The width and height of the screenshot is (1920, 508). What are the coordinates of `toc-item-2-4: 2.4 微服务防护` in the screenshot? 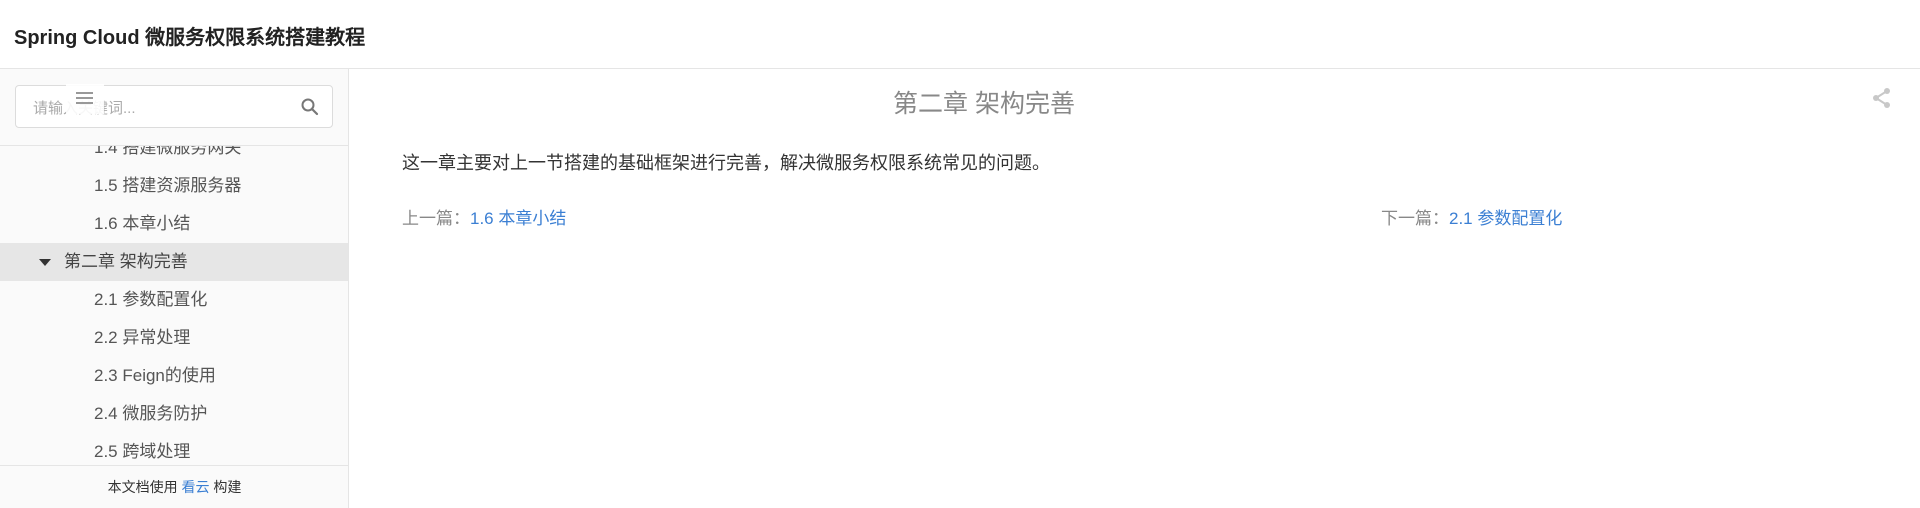 It's located at (174, 414).